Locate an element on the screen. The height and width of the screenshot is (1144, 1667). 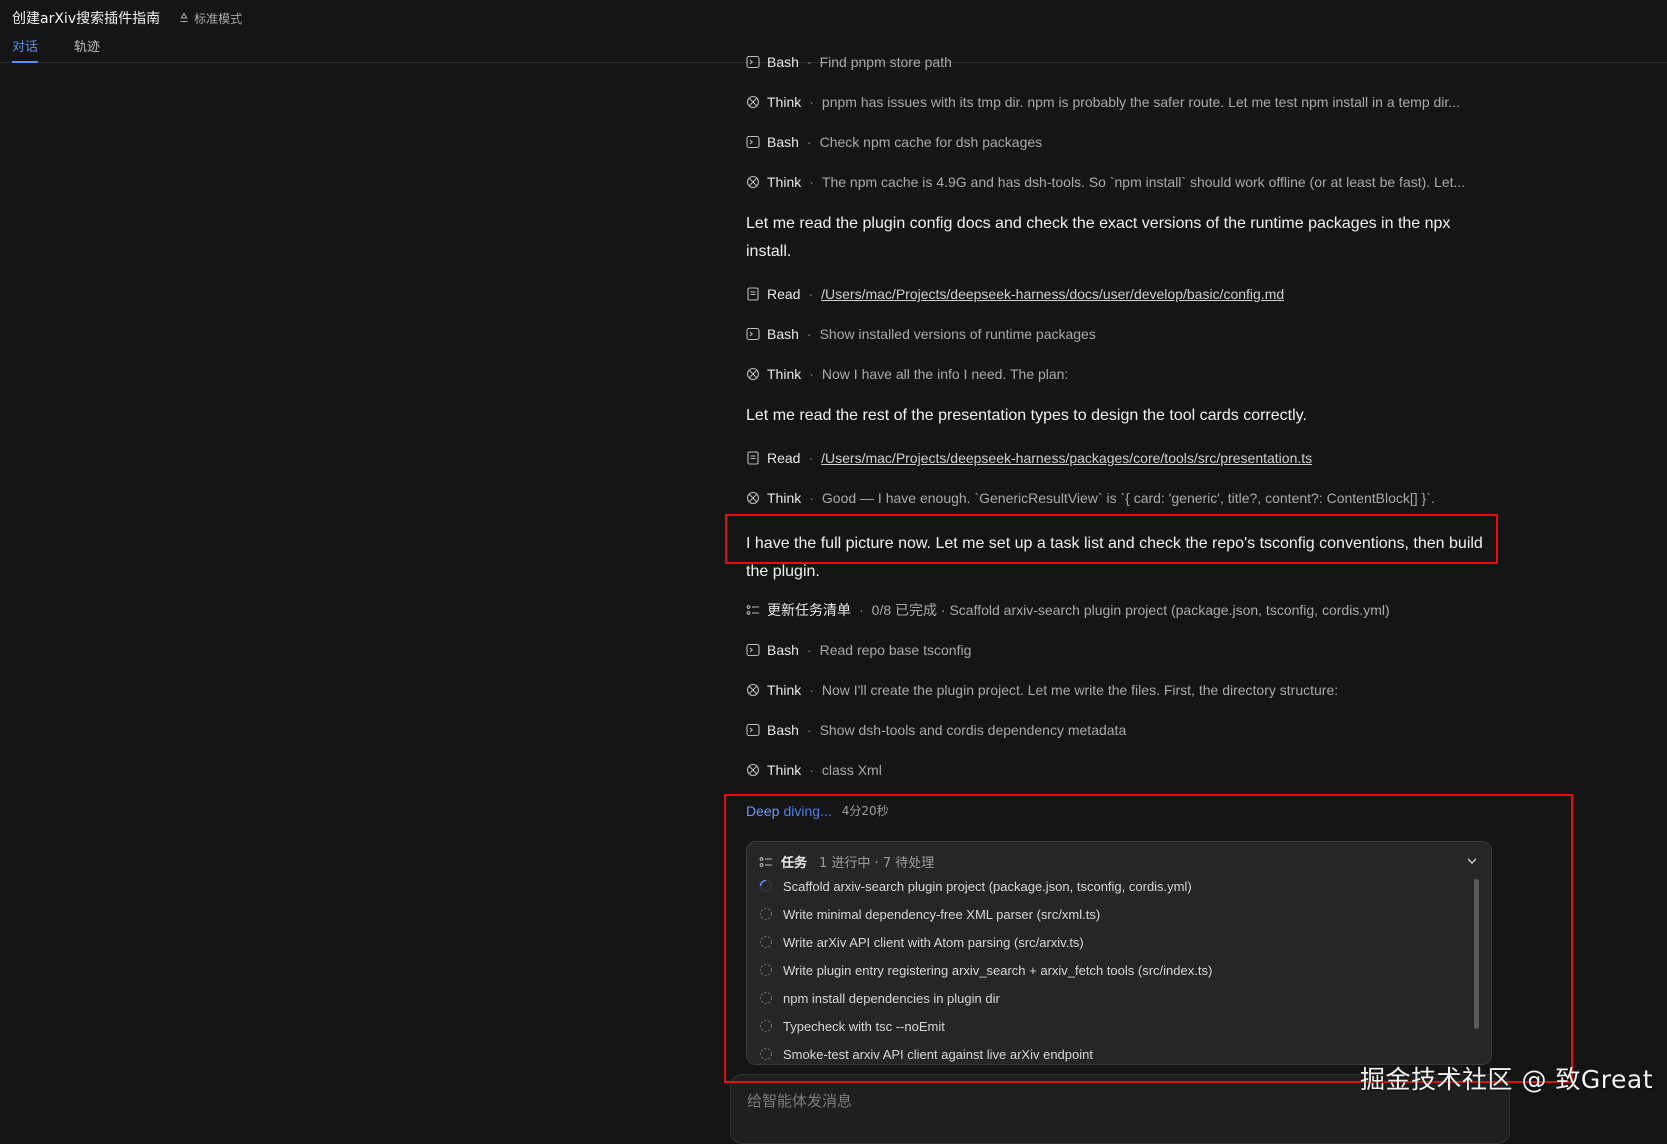
tool-desc: Find pnpm store path is located at coordinates (885, 62).